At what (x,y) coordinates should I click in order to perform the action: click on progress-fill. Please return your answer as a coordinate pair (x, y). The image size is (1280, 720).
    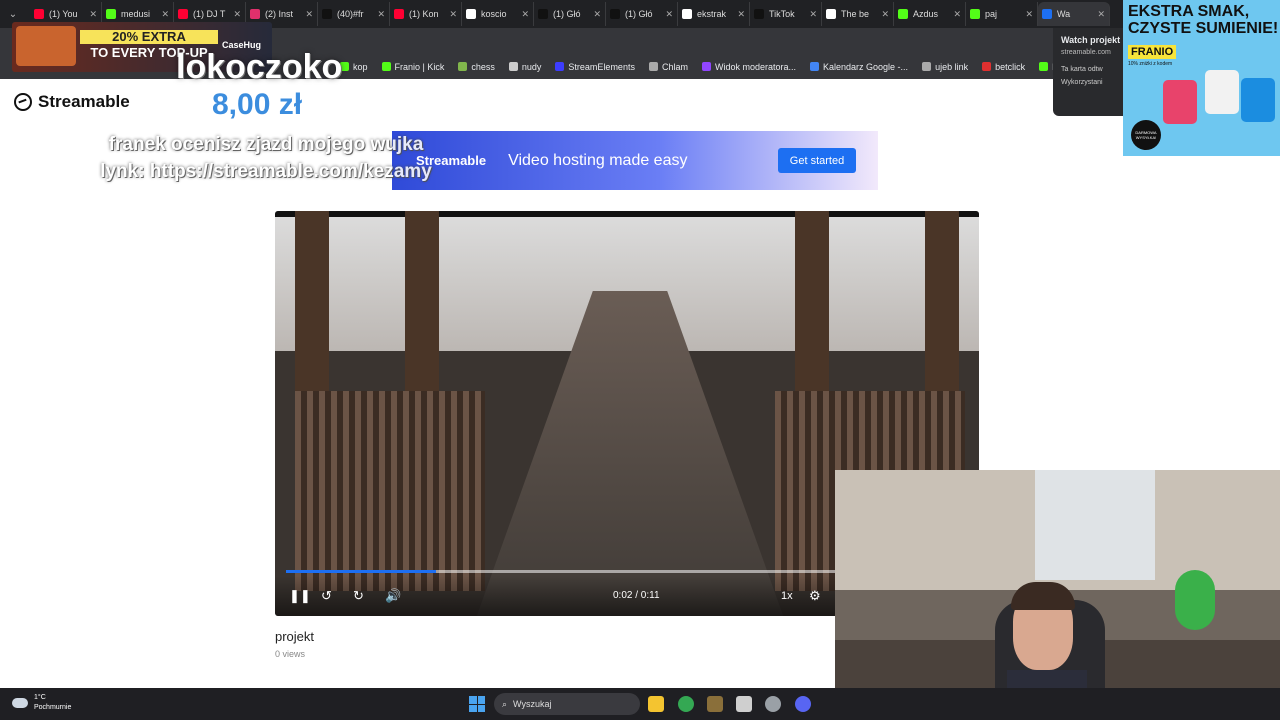
    Looking at the image, I should click on (361, 571).